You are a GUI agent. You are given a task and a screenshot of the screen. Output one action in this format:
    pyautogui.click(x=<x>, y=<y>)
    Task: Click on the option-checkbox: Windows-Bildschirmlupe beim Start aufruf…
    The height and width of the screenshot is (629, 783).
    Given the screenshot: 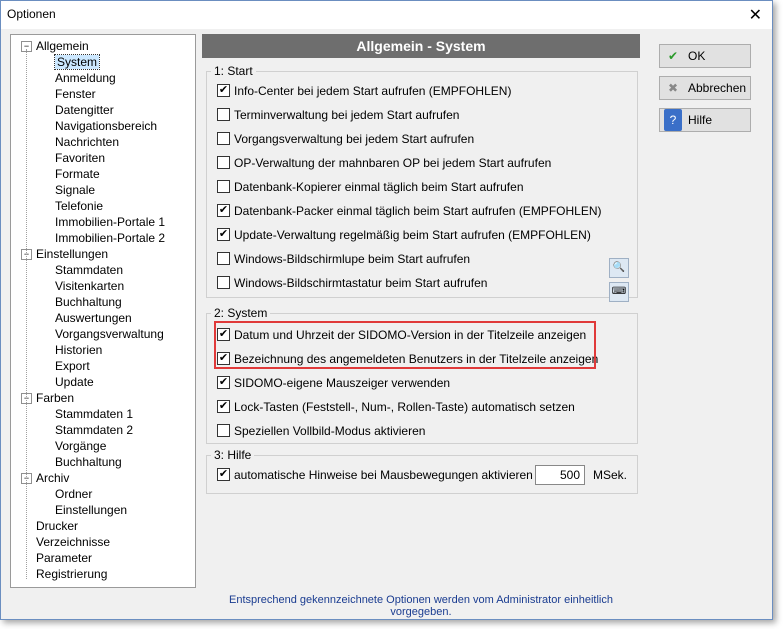 What is the action you would take?
    pyautogui.click(x=343, y=259)
    